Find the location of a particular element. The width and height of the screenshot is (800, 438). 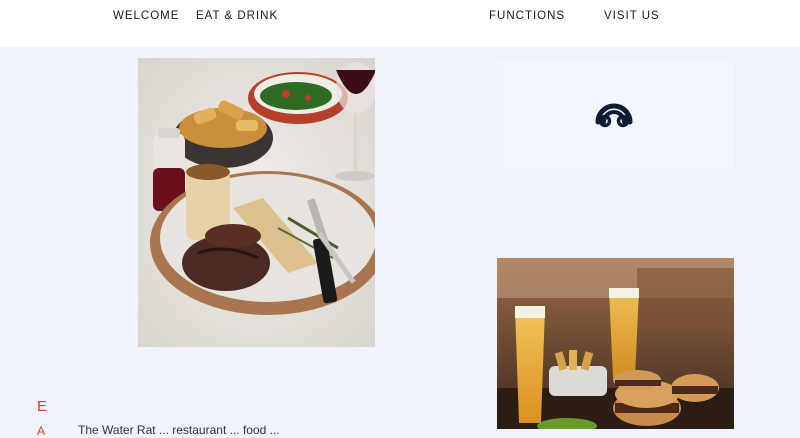

burgers-beer-illustration is located at coordinates (615, 343).